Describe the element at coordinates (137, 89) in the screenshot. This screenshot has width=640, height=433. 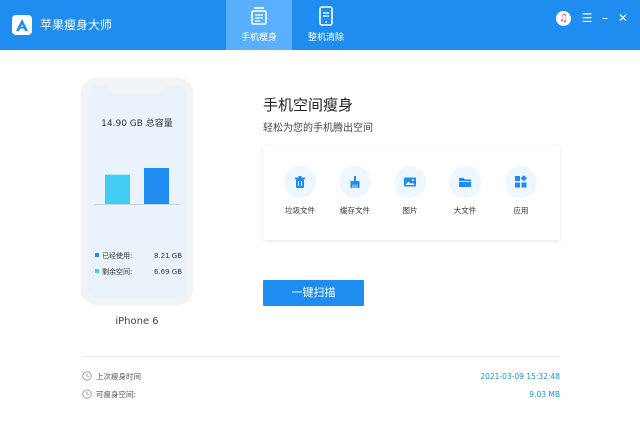
I see `phone-notch` at that location.